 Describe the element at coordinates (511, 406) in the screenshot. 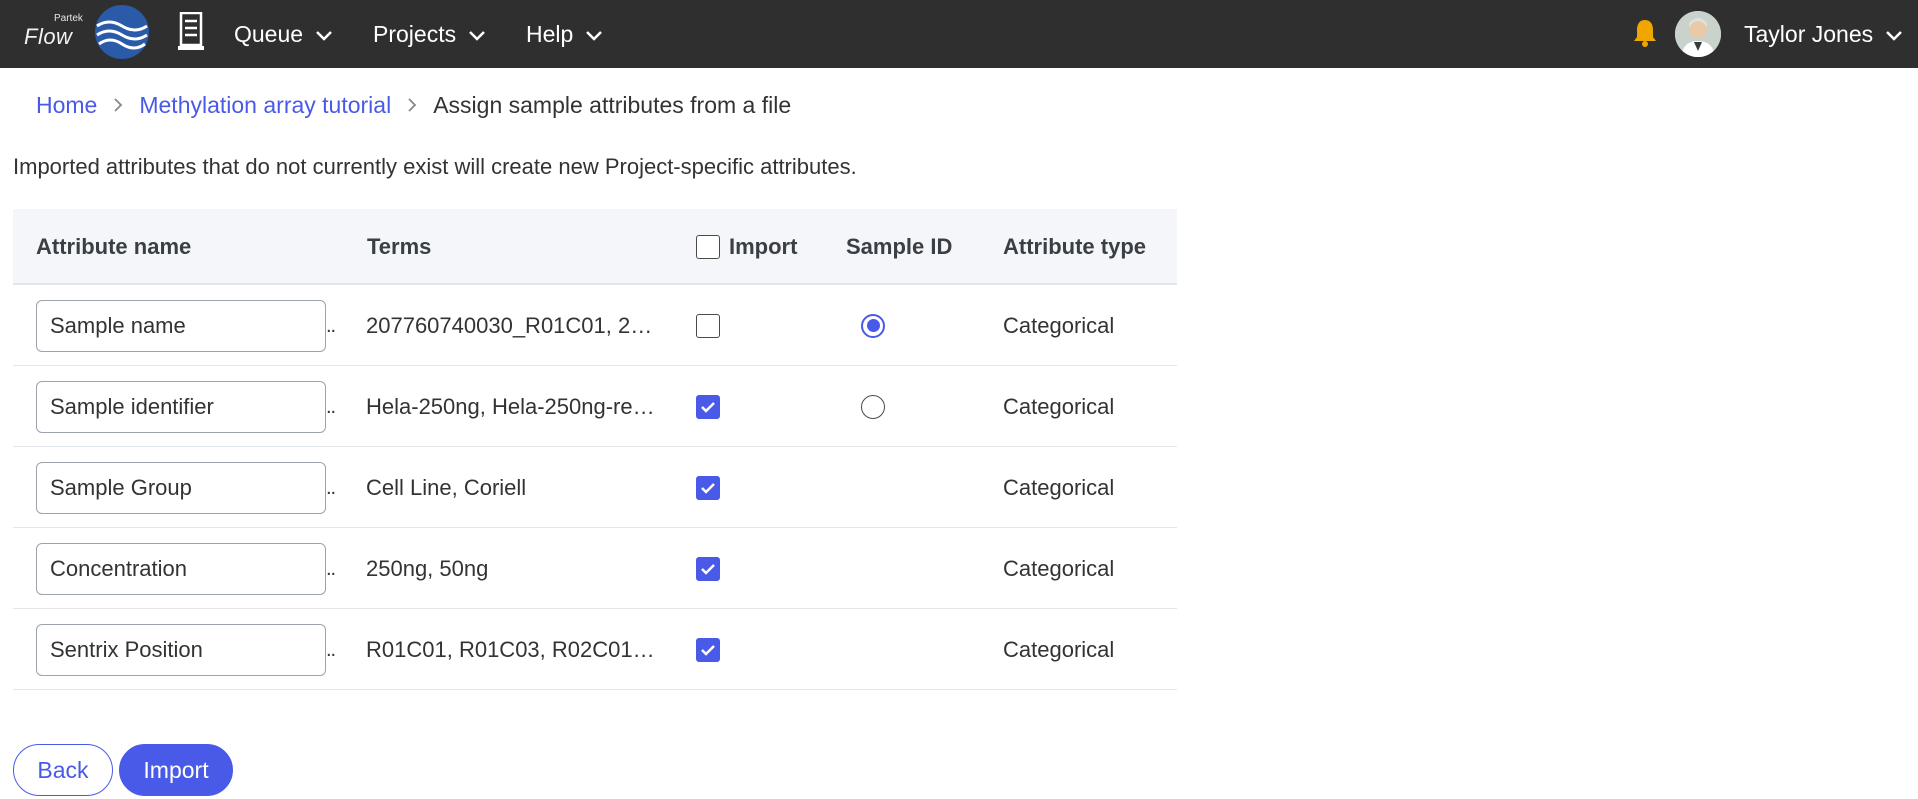

I see `terms-cell: Hela-250ng, Hela-250ng-rep2, Hela-50ng` at that location.